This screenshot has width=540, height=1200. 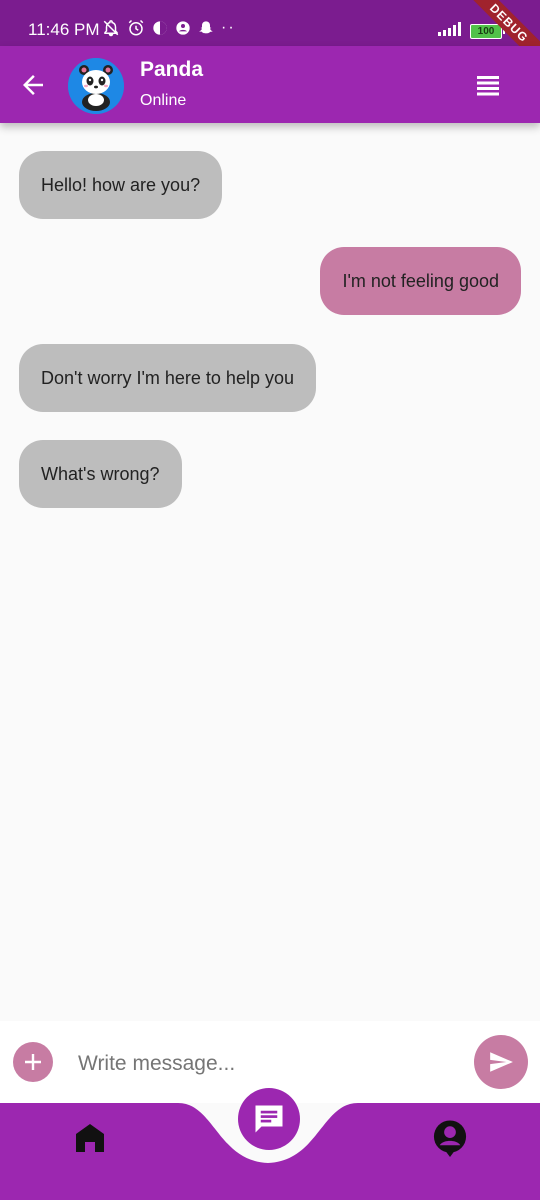 What do you see at coordinates (183, 28) in the screenshot?
I see `account-circle-icon` at bounding box center [183, 28].